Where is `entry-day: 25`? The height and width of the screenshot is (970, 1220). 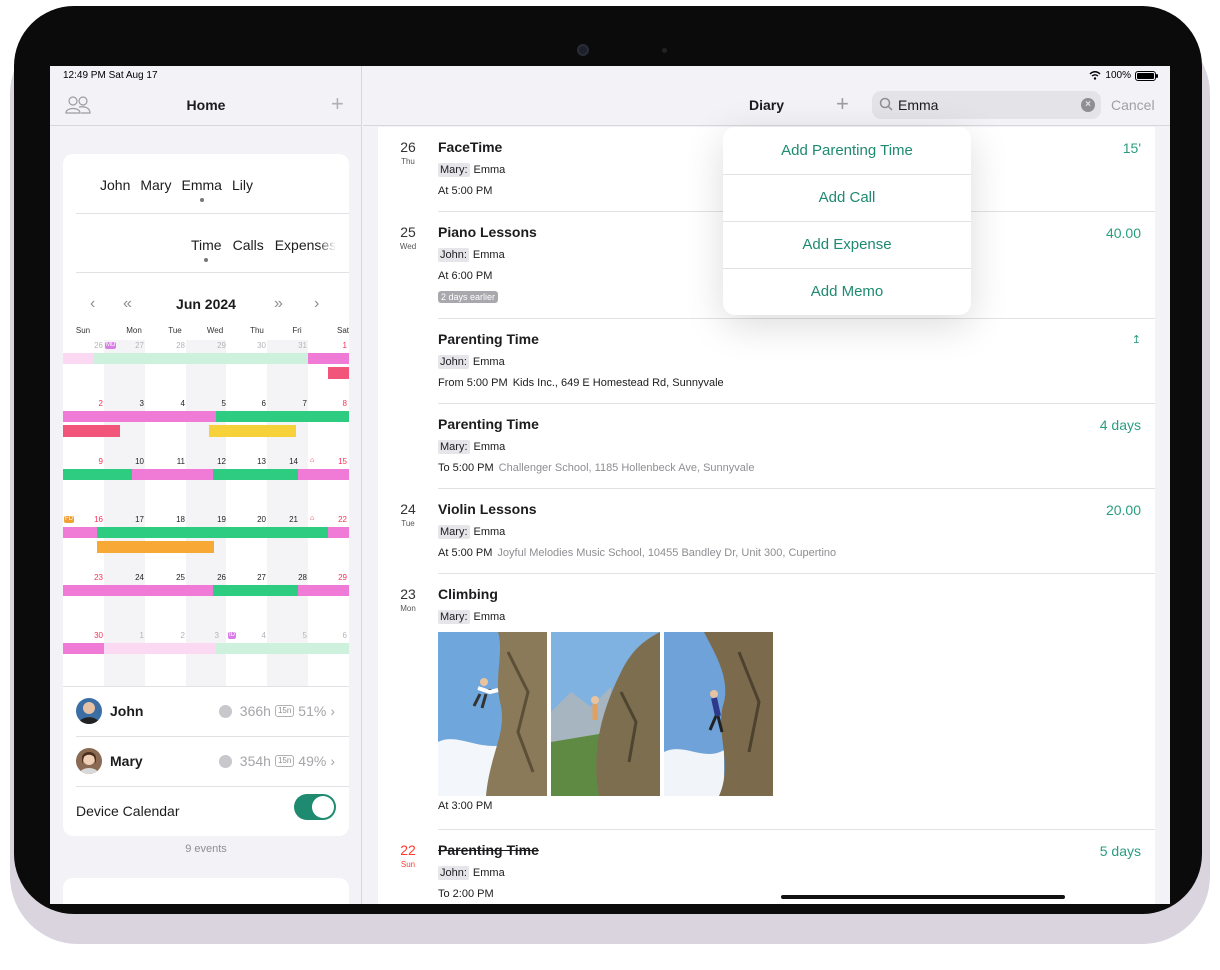 entry-day: 25 is located at coordinates (408, 232).